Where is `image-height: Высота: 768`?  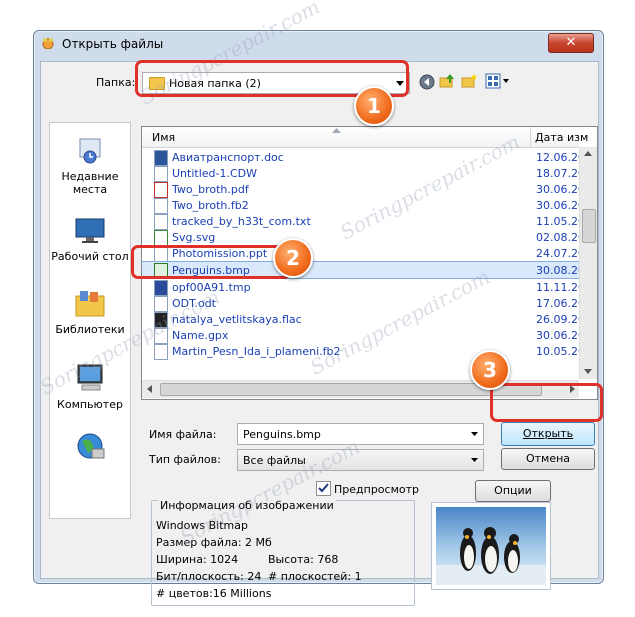 image-height: Высота: 768 is located at coordinates (303, 559).